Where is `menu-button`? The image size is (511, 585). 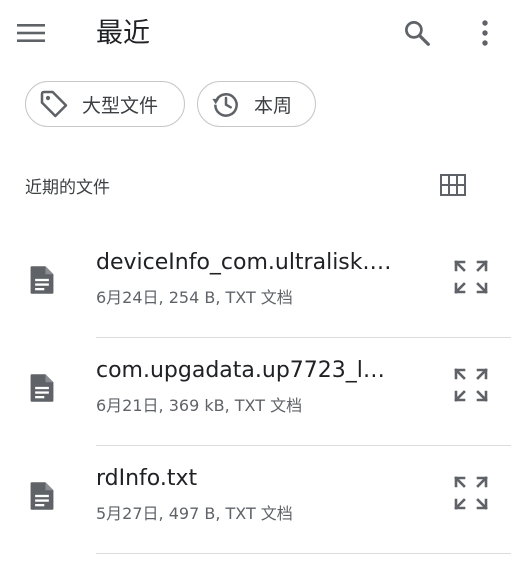 menu-button is located at coordinates (31, 33).